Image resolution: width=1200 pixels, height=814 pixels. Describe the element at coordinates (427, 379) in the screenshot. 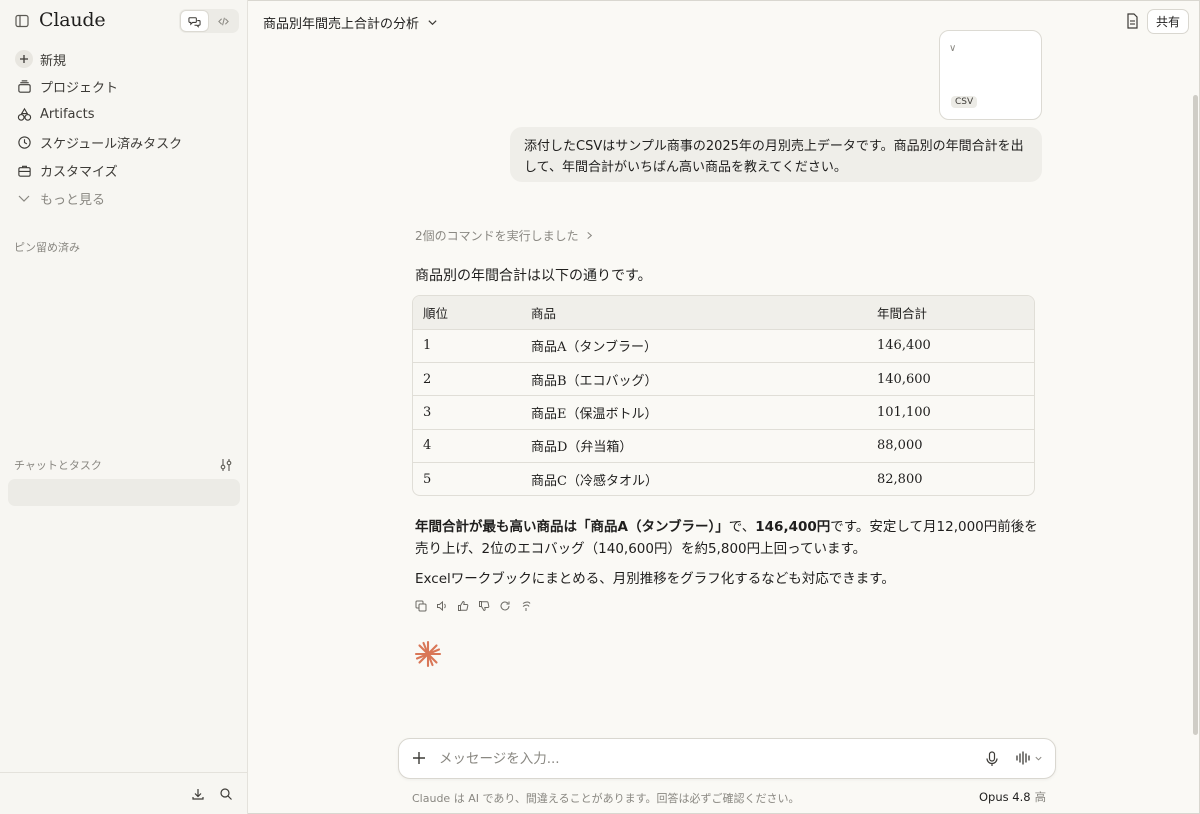

I see `cell-rank: 2` at that location.